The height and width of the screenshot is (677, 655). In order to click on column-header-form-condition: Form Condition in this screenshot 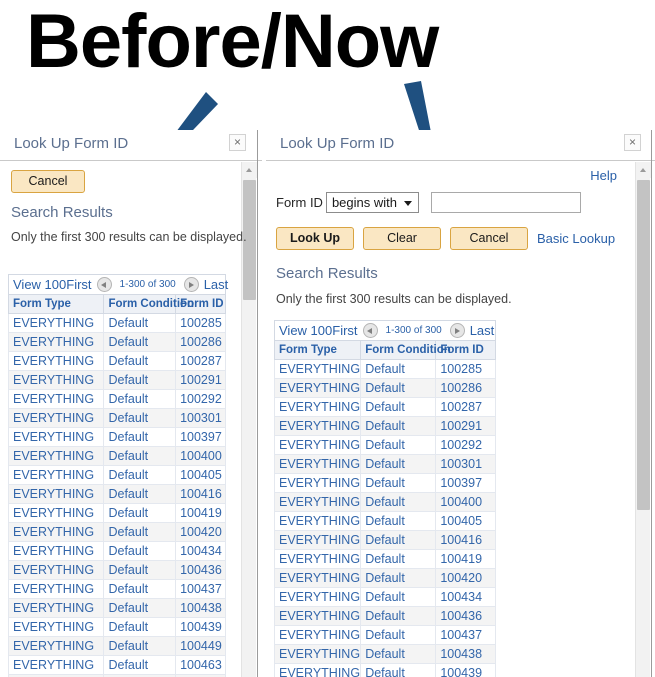, I will do `click(405, 350)`.